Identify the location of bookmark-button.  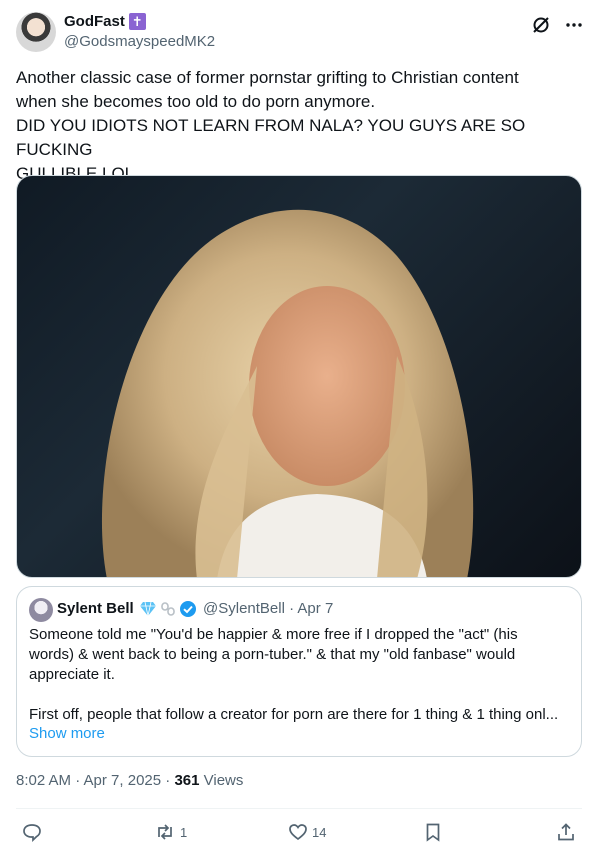
(433, 832).